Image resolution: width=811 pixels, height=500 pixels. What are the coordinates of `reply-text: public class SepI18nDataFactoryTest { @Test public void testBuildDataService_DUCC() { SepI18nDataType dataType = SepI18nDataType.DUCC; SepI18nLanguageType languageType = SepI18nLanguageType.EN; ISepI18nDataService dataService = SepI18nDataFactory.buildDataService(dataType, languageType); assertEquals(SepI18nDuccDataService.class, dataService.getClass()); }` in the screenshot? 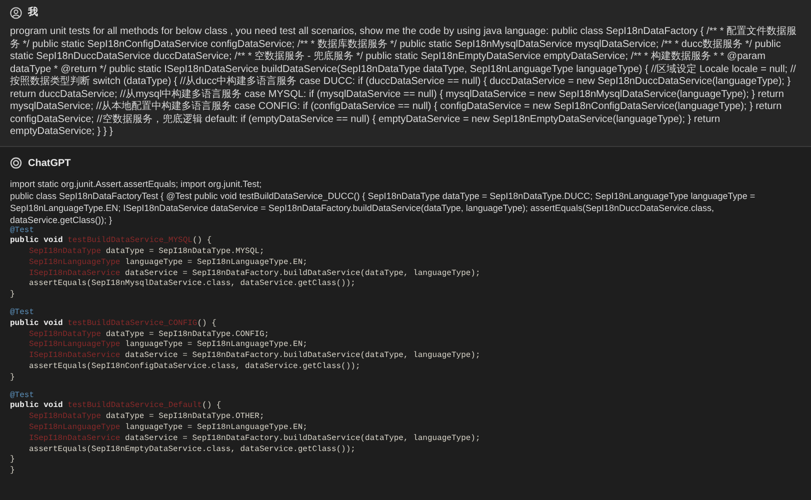 It's located at (383, 208).